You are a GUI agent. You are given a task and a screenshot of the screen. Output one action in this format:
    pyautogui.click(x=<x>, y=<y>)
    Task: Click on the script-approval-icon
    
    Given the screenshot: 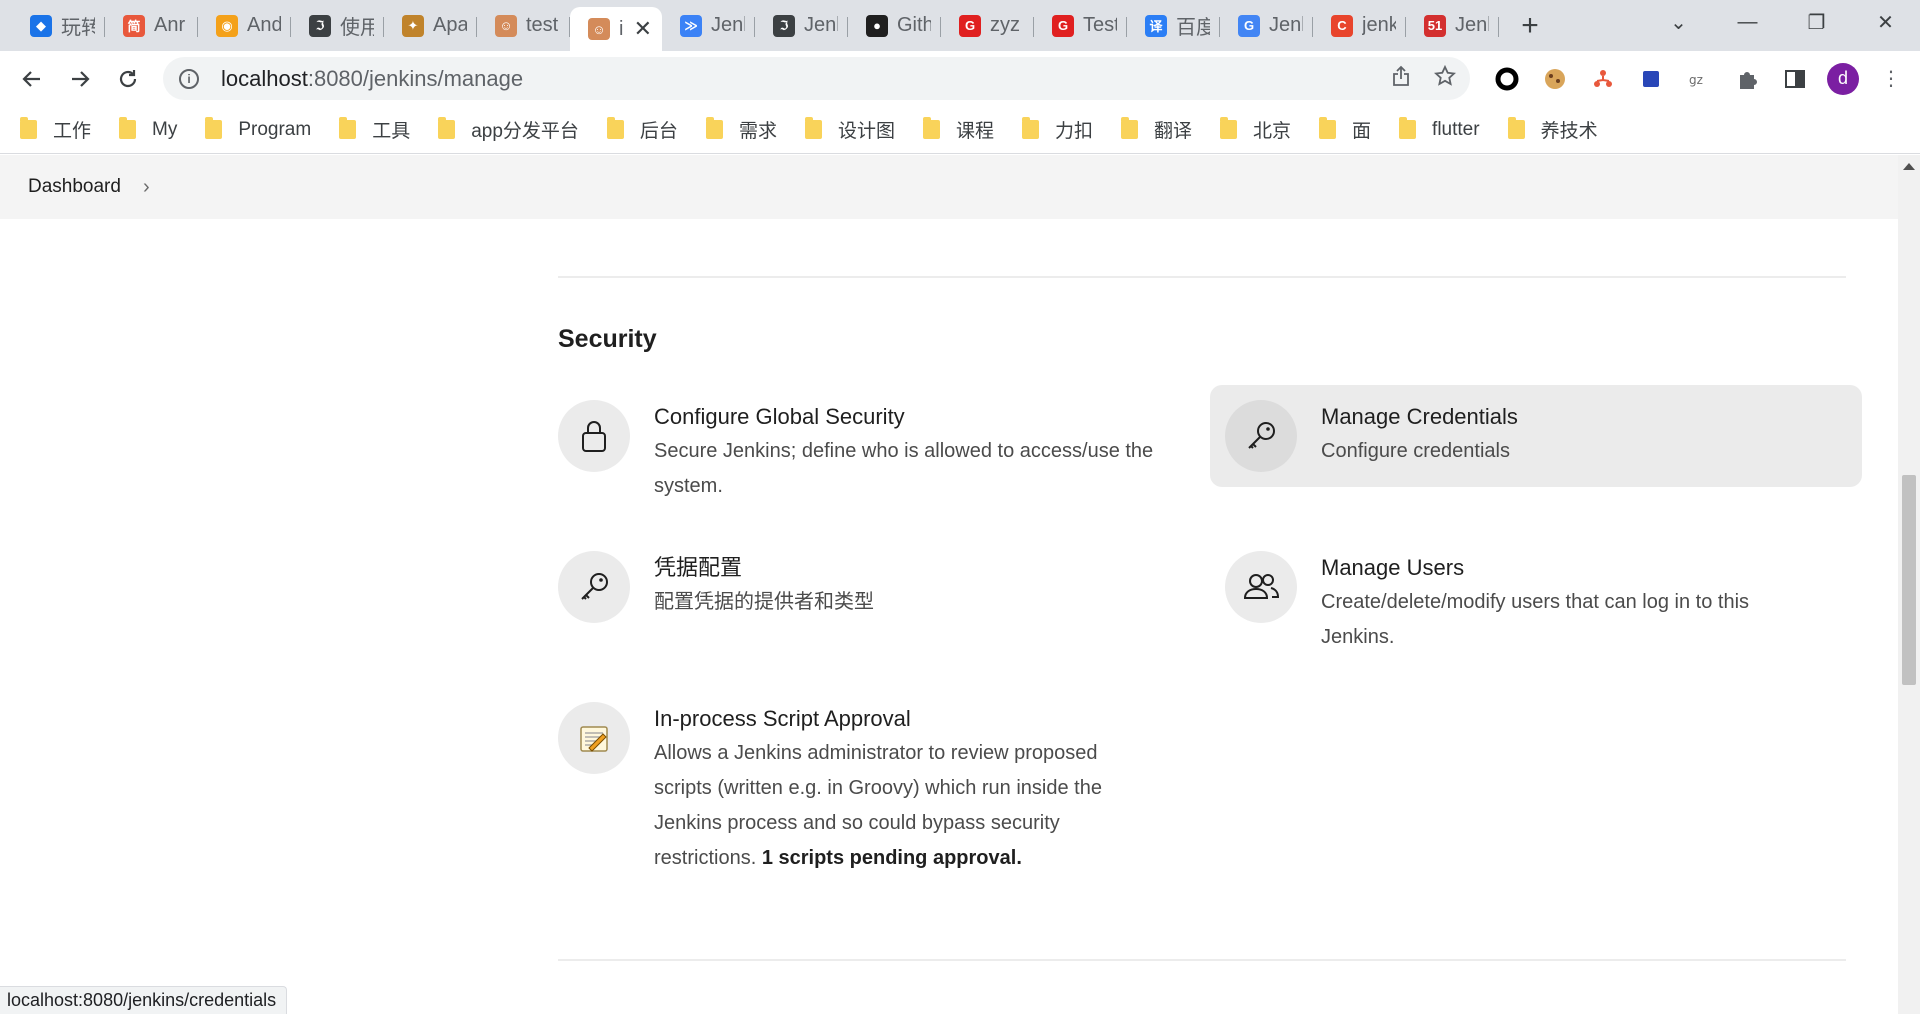 What is the action you would take?
    pyautogui.click(x=594, y=738)
    